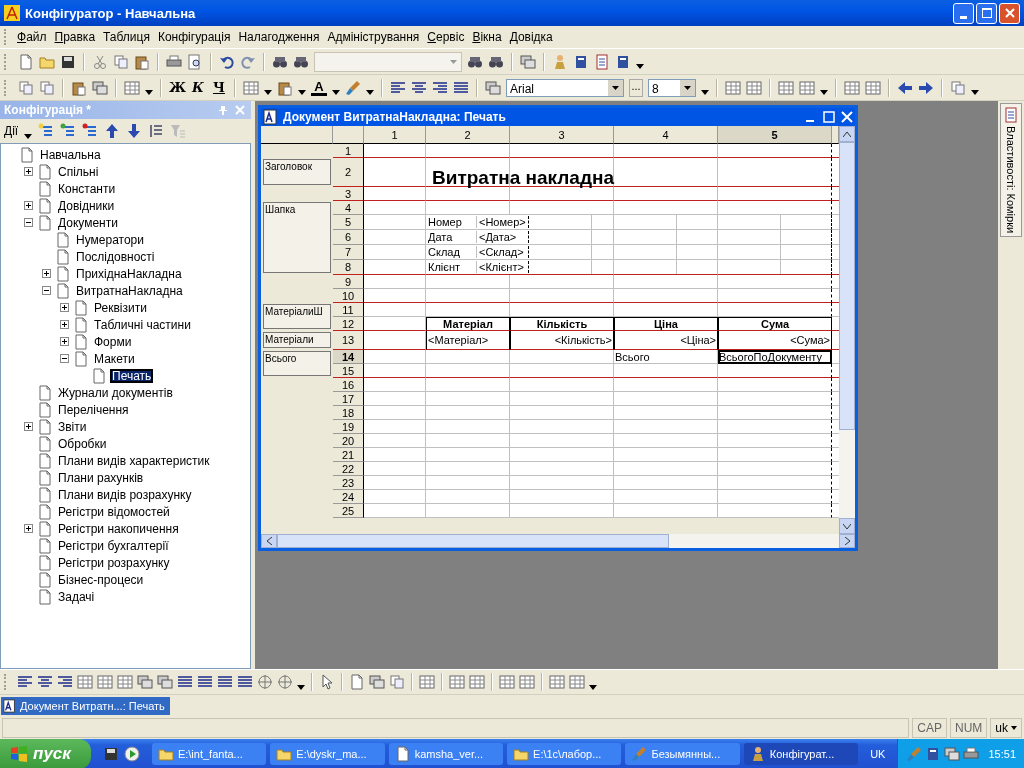 The image size is (1024, 768). I want to click on tree-item: Регістри накопичення, so click(118, 528).